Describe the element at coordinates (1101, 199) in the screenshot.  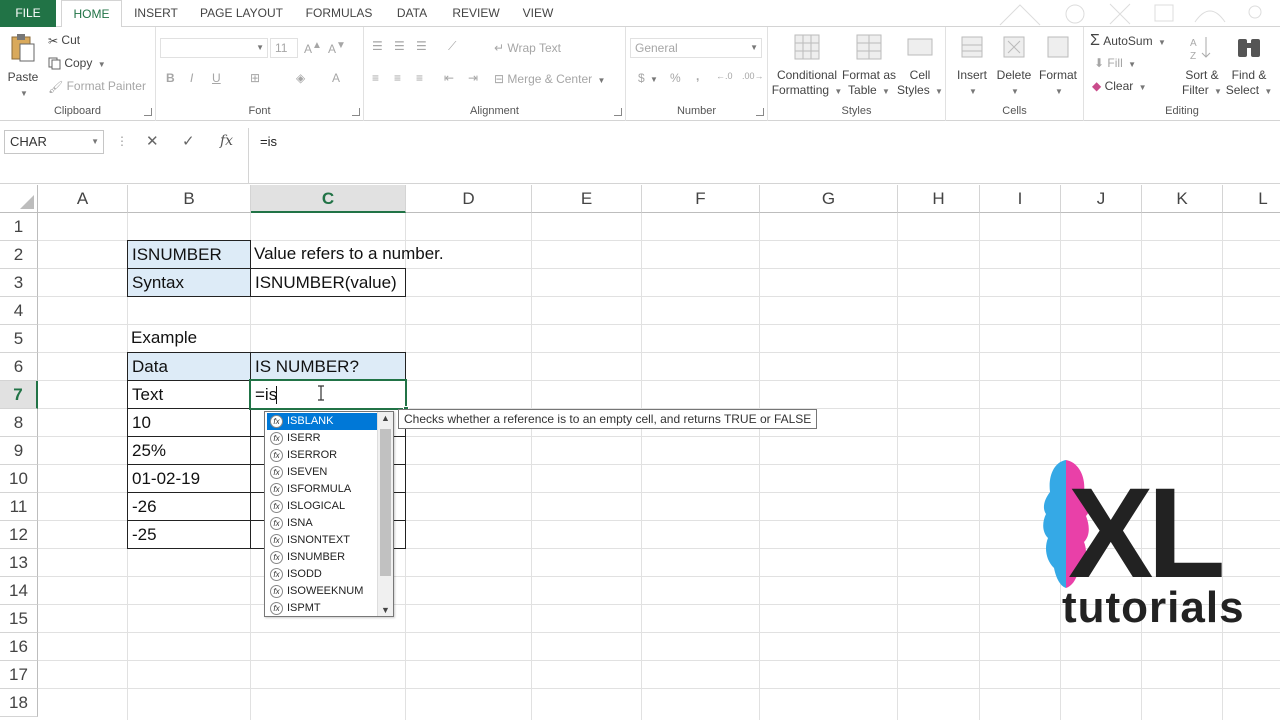
I see `col-header-j: J` at that location.